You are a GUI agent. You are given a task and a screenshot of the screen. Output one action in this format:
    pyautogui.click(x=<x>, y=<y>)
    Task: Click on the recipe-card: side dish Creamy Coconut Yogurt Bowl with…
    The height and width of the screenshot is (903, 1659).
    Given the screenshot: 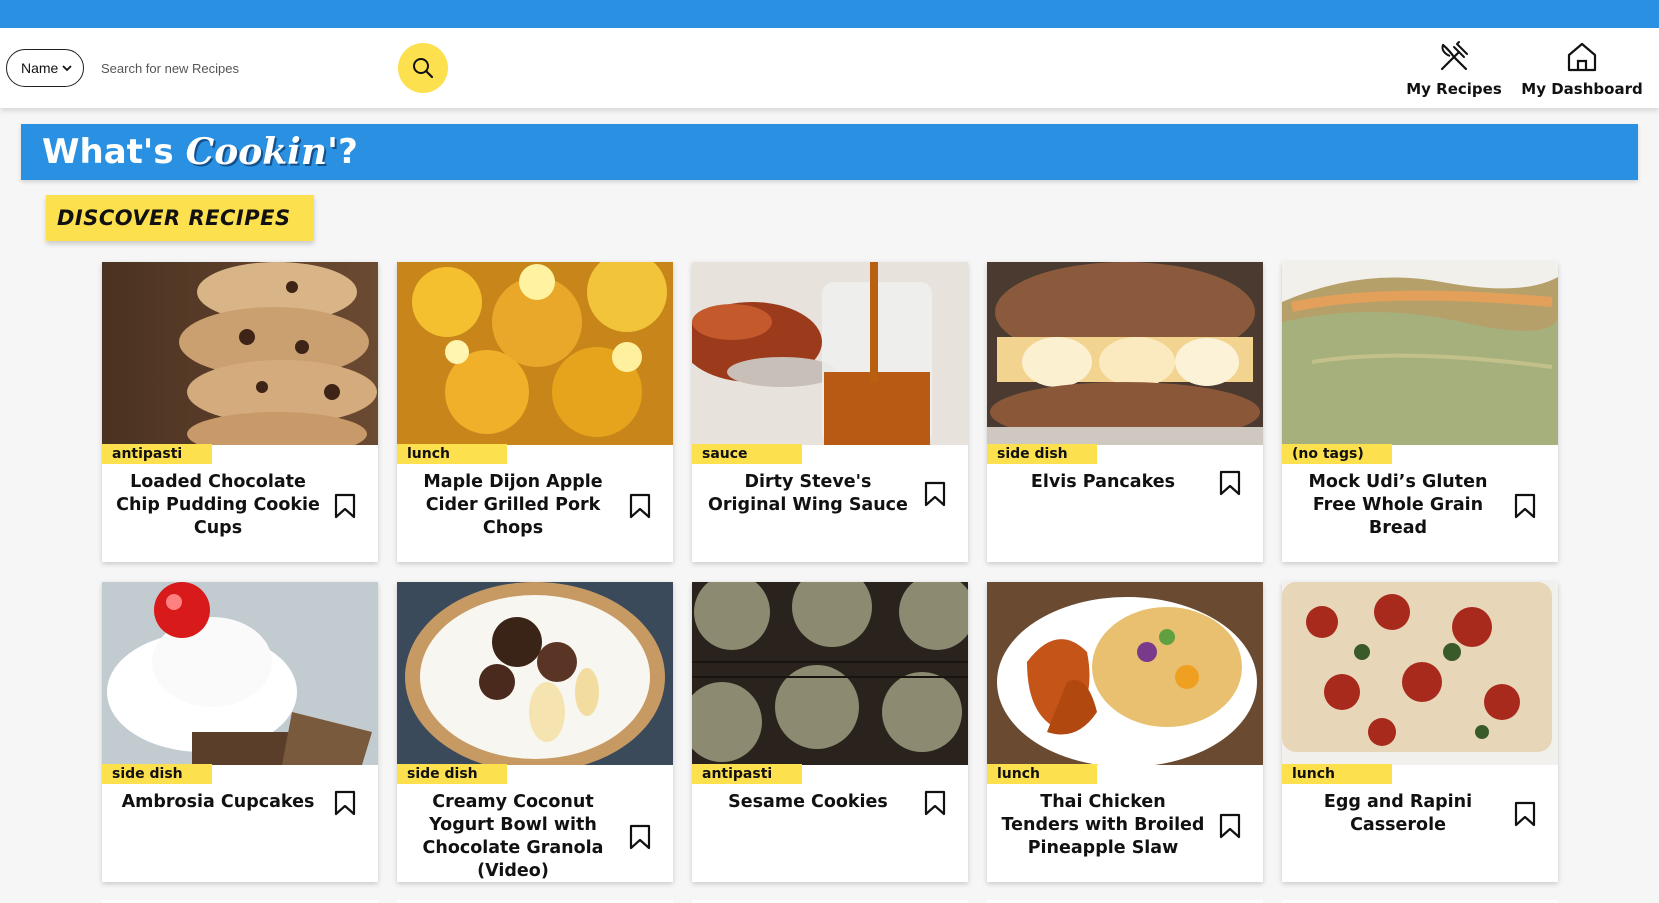 What is the action you would take?
    pyautogui.click(x=535, y=732)
    